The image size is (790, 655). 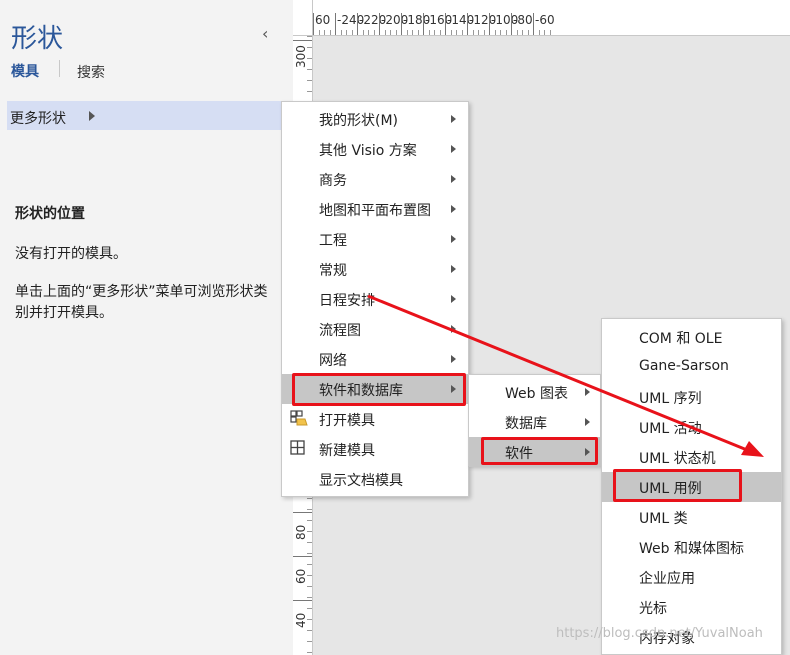 I want to click on menu1-item: 显示文档模具, so click(x=375, y=479).